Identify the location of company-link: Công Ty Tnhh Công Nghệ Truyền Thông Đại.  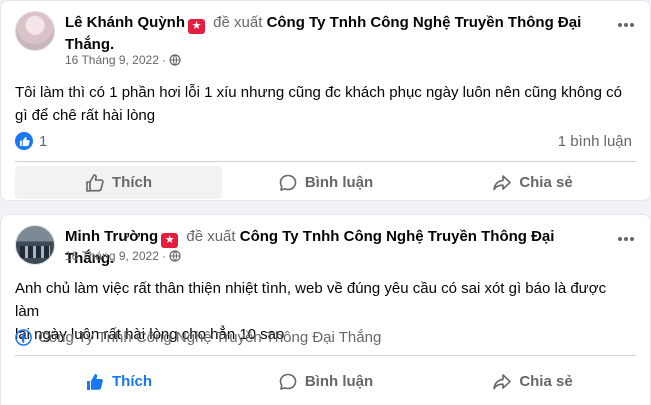
(424, 22).